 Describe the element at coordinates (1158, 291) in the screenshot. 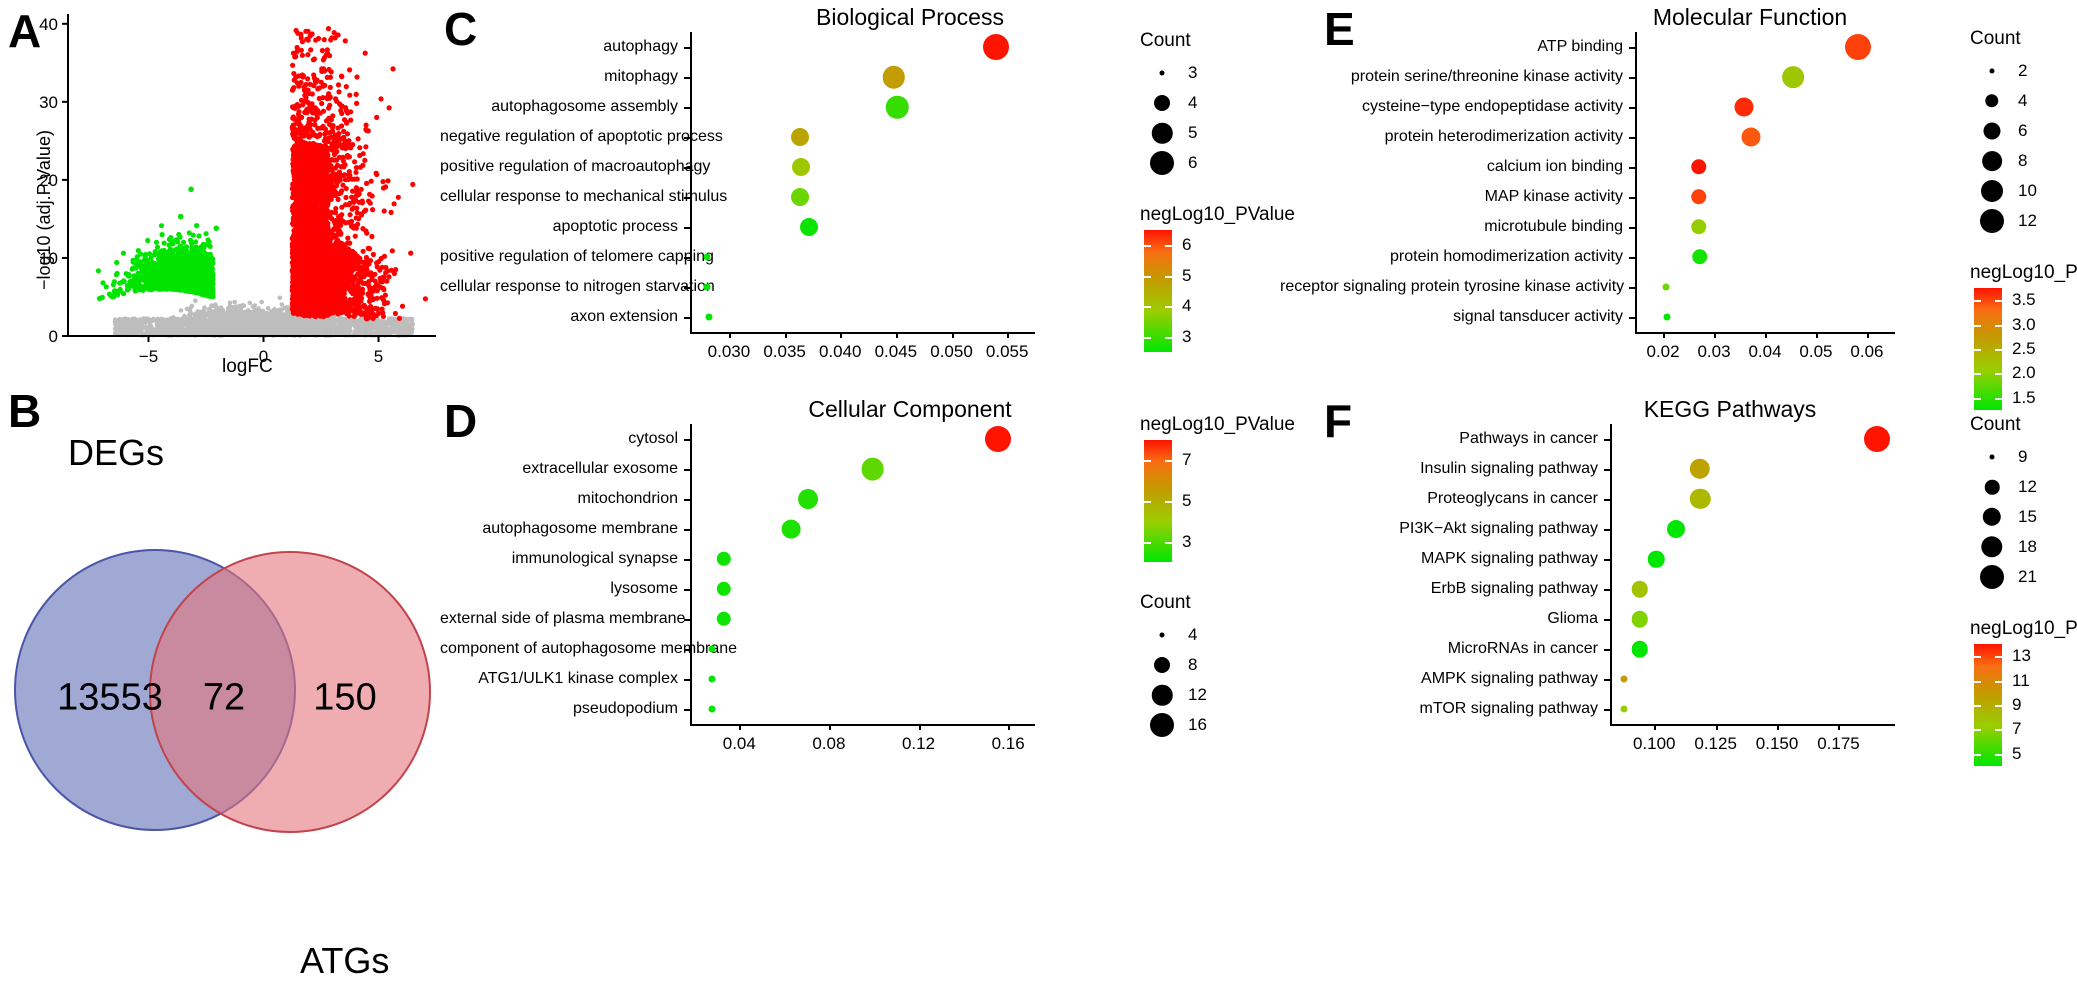

I see `legend-color-bar` at that location.